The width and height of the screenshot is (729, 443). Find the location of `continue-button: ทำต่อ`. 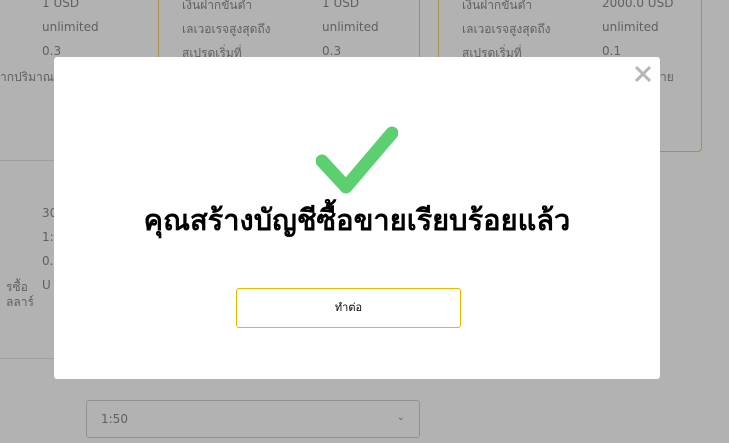

continue-button: ทำต่อ is located at coordinates (348, 308).